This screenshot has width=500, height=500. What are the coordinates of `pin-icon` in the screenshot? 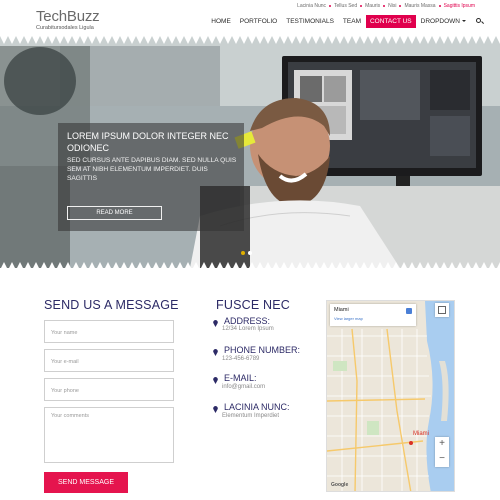 It's located at (215, 323).